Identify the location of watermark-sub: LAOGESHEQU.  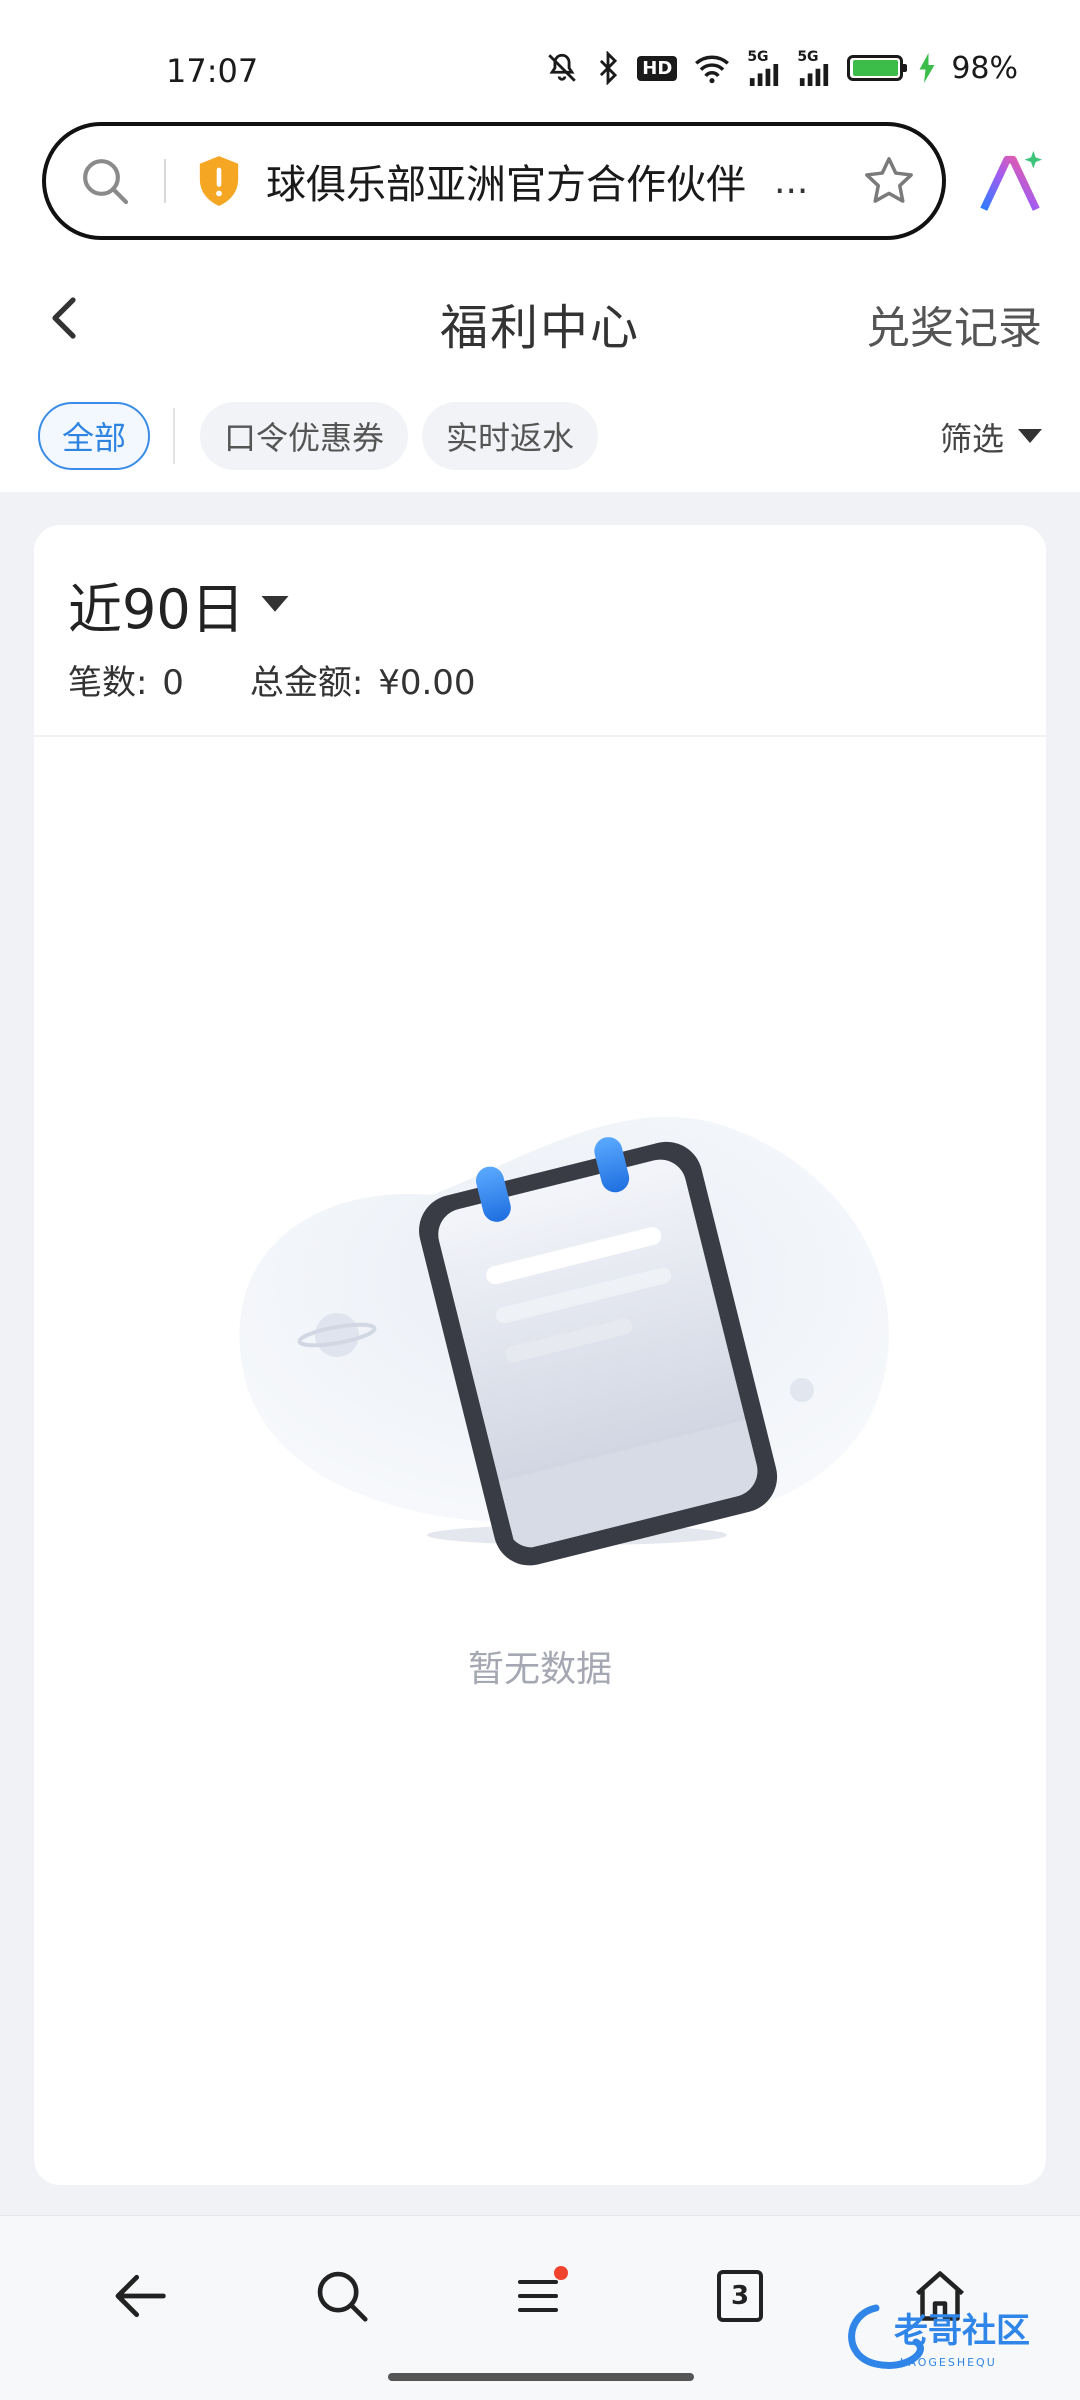
(948, 2362).